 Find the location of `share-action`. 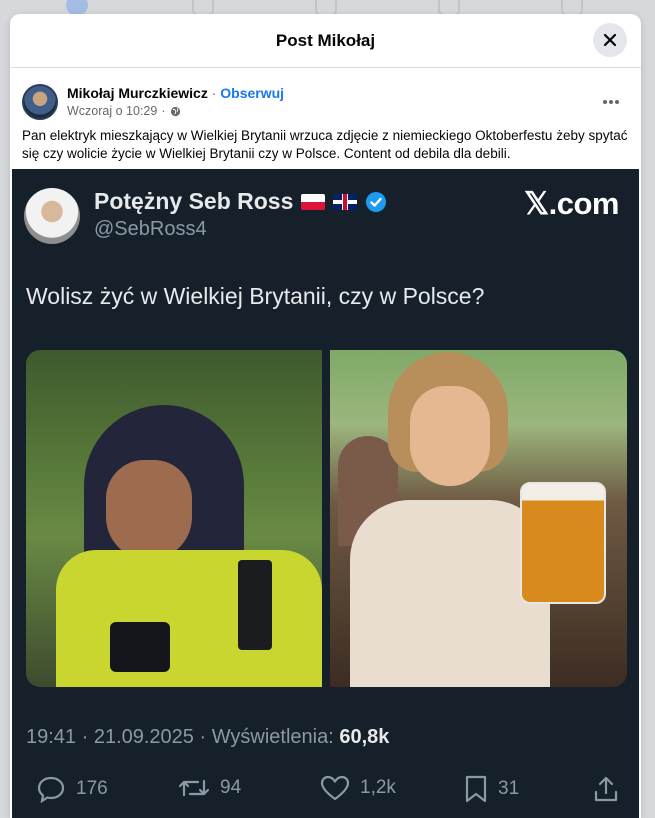

share-action is located at coordinates (606, 789).